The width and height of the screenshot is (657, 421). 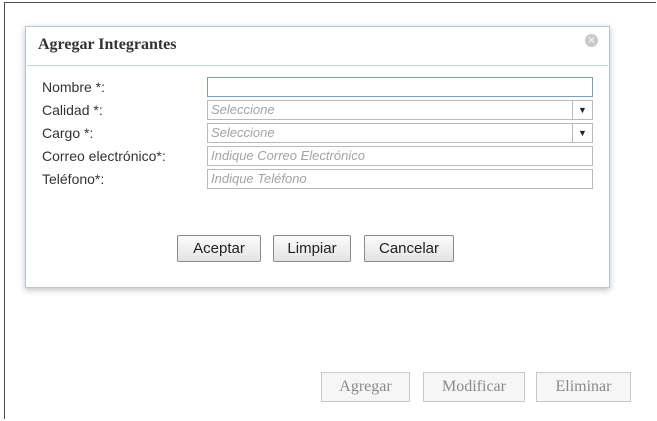 What do you see at coordinates (68, 133) in the screenshot?
I see `position-label: Cargo *:` at bounding box center [68, 133].